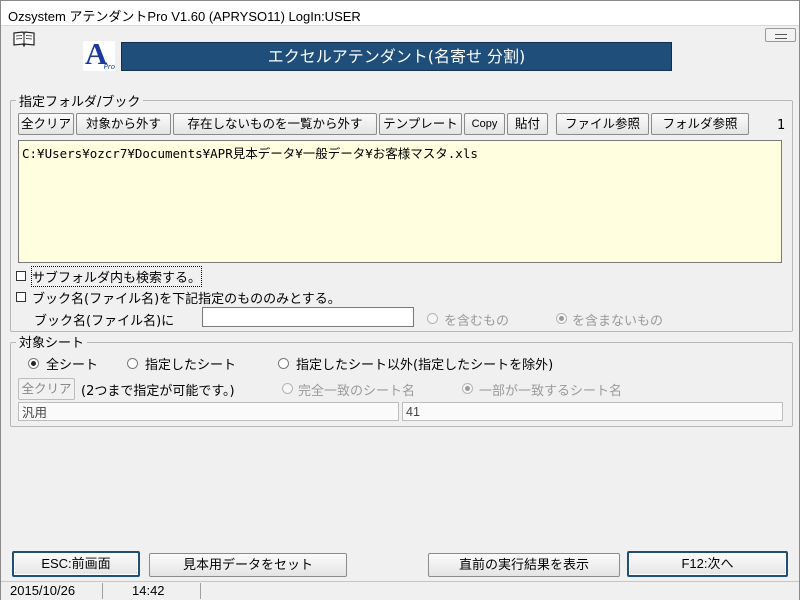  Describe the element at coordinates (424, 363) in the screenshot. I see `except-specified-label: 指定したシート以外(指定したシートを除外)` at that location.